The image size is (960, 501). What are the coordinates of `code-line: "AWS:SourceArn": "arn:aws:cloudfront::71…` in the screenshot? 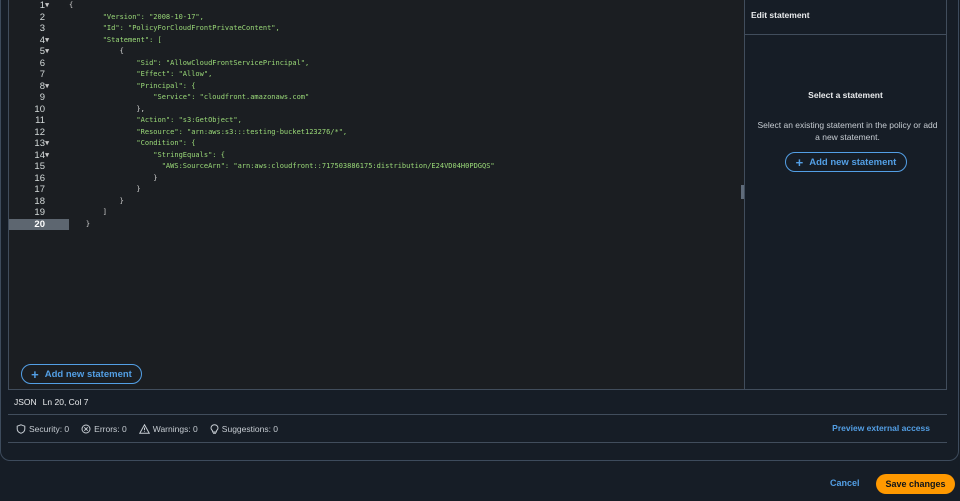 It's located at (406, 167).